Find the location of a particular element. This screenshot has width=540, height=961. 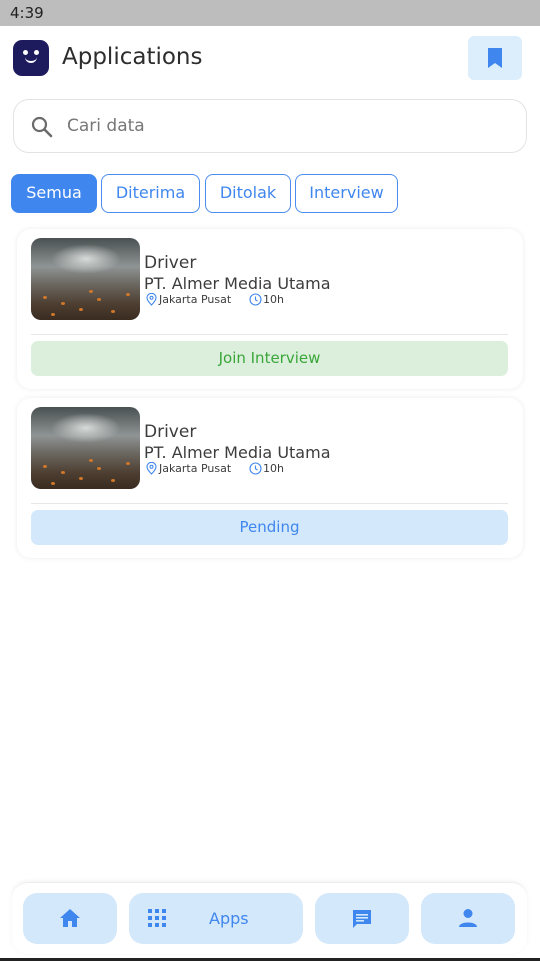

filter-tab-diterima: Diterima is located at coordinates (150, 193).